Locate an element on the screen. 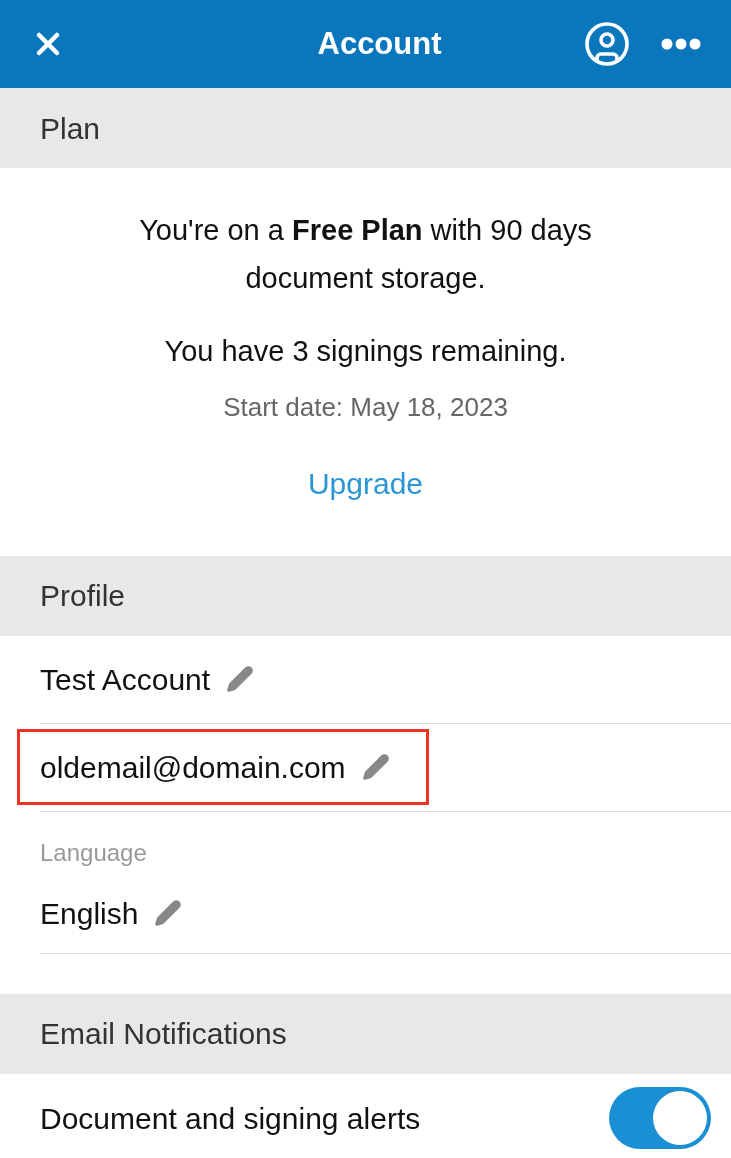  profile-field: oldemail@domain.com is located at coordinates (223, 767).